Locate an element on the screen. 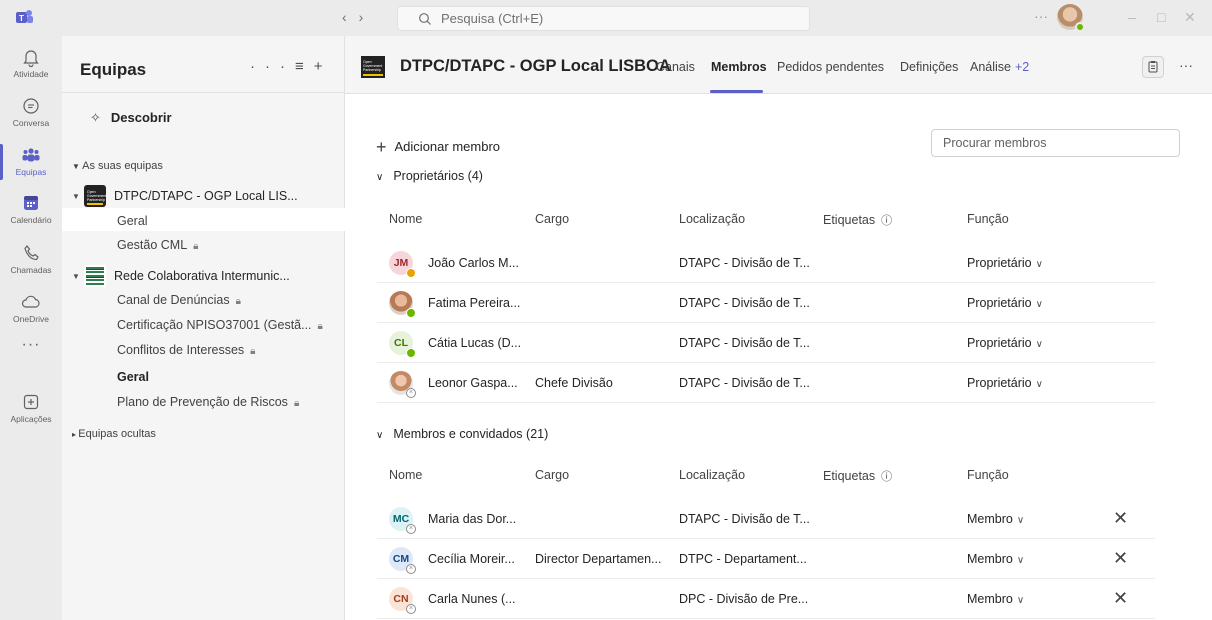 The width and height of the screenshot is (1212, 620). tab-definicoes: Definições is located at coordinates (929, 67).